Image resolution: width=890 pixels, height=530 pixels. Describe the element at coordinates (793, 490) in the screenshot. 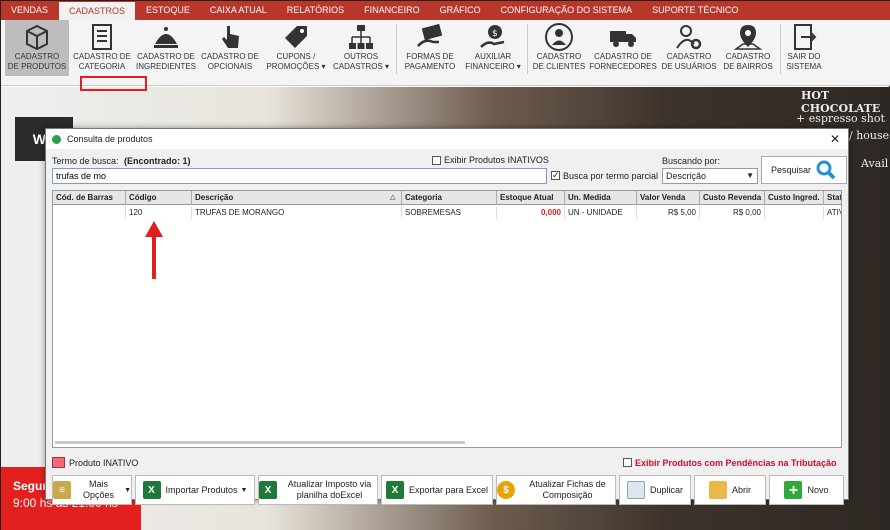

I see `plus-icon: +` at that location.